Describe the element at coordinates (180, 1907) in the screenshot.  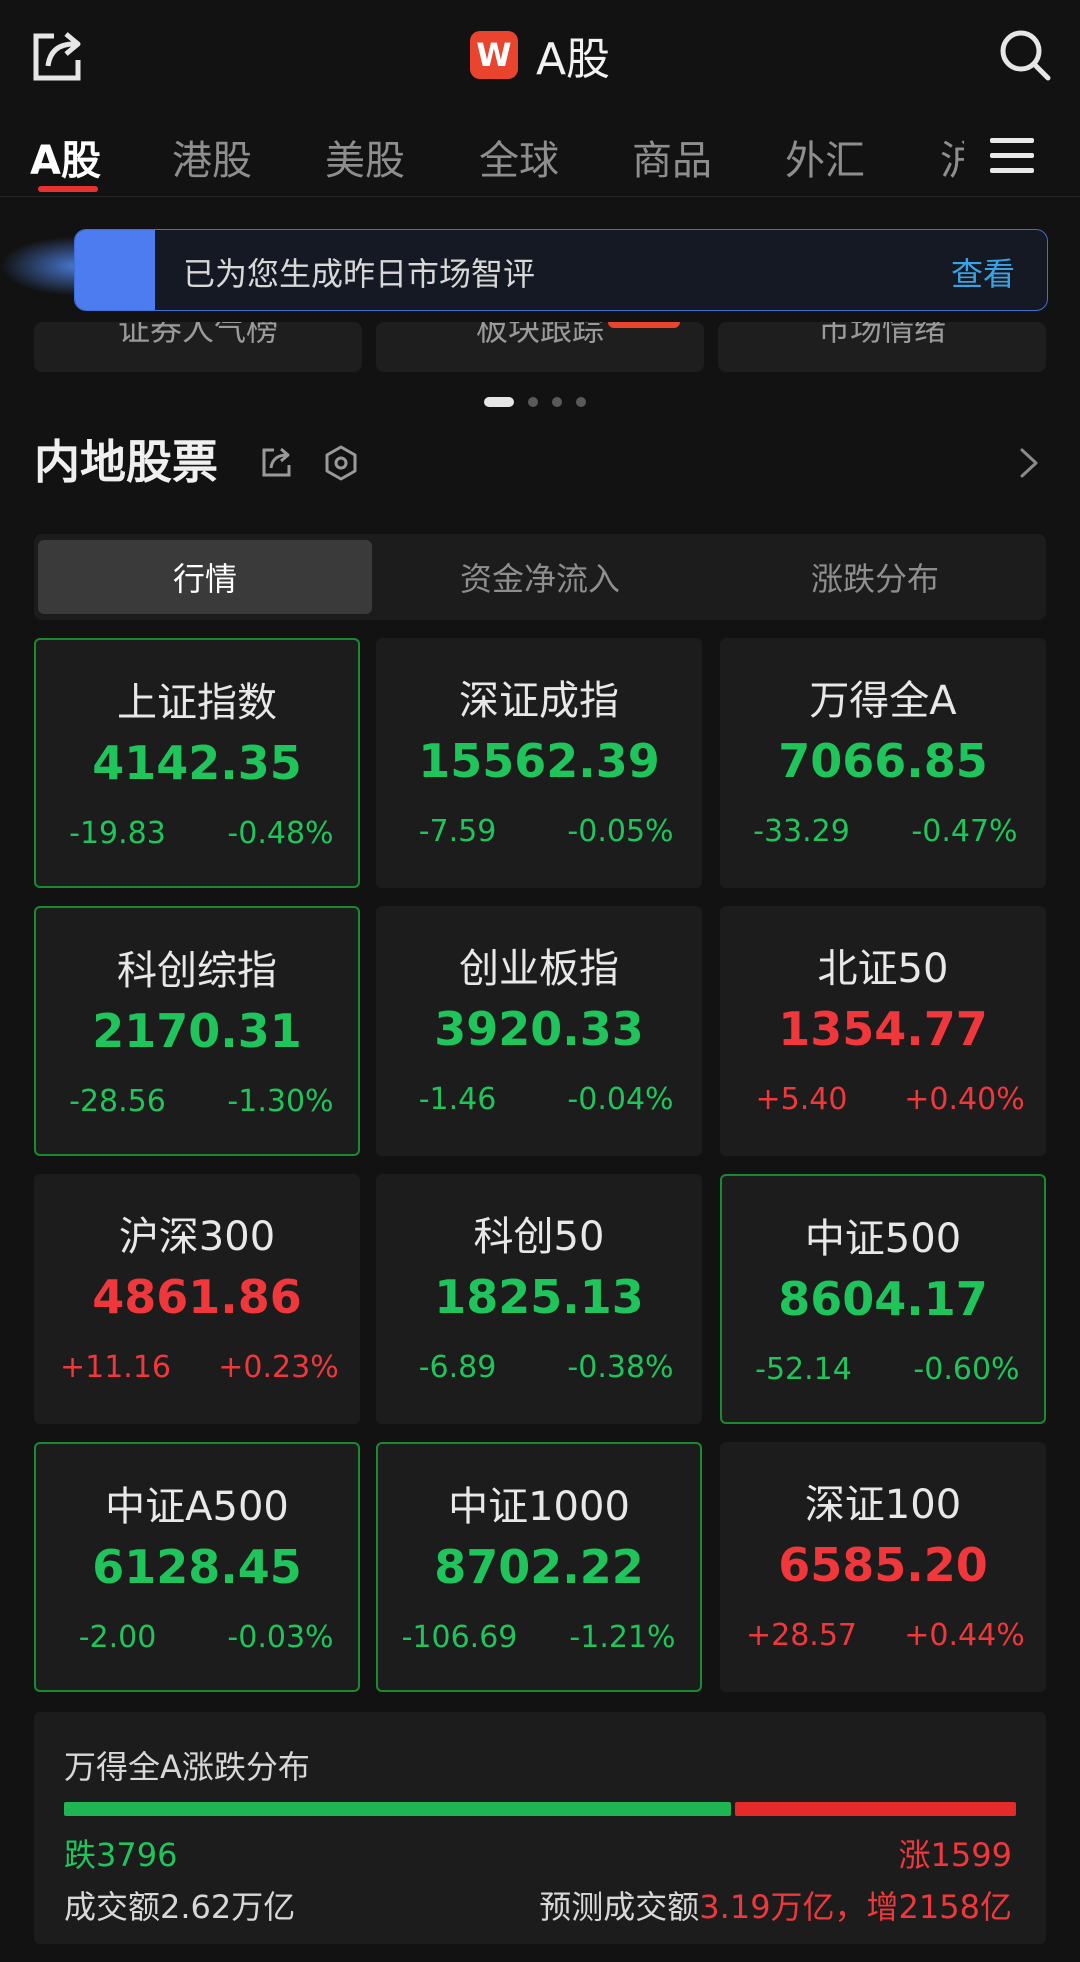
I see `turnover-value: 成交额2.62万亿` at that location.